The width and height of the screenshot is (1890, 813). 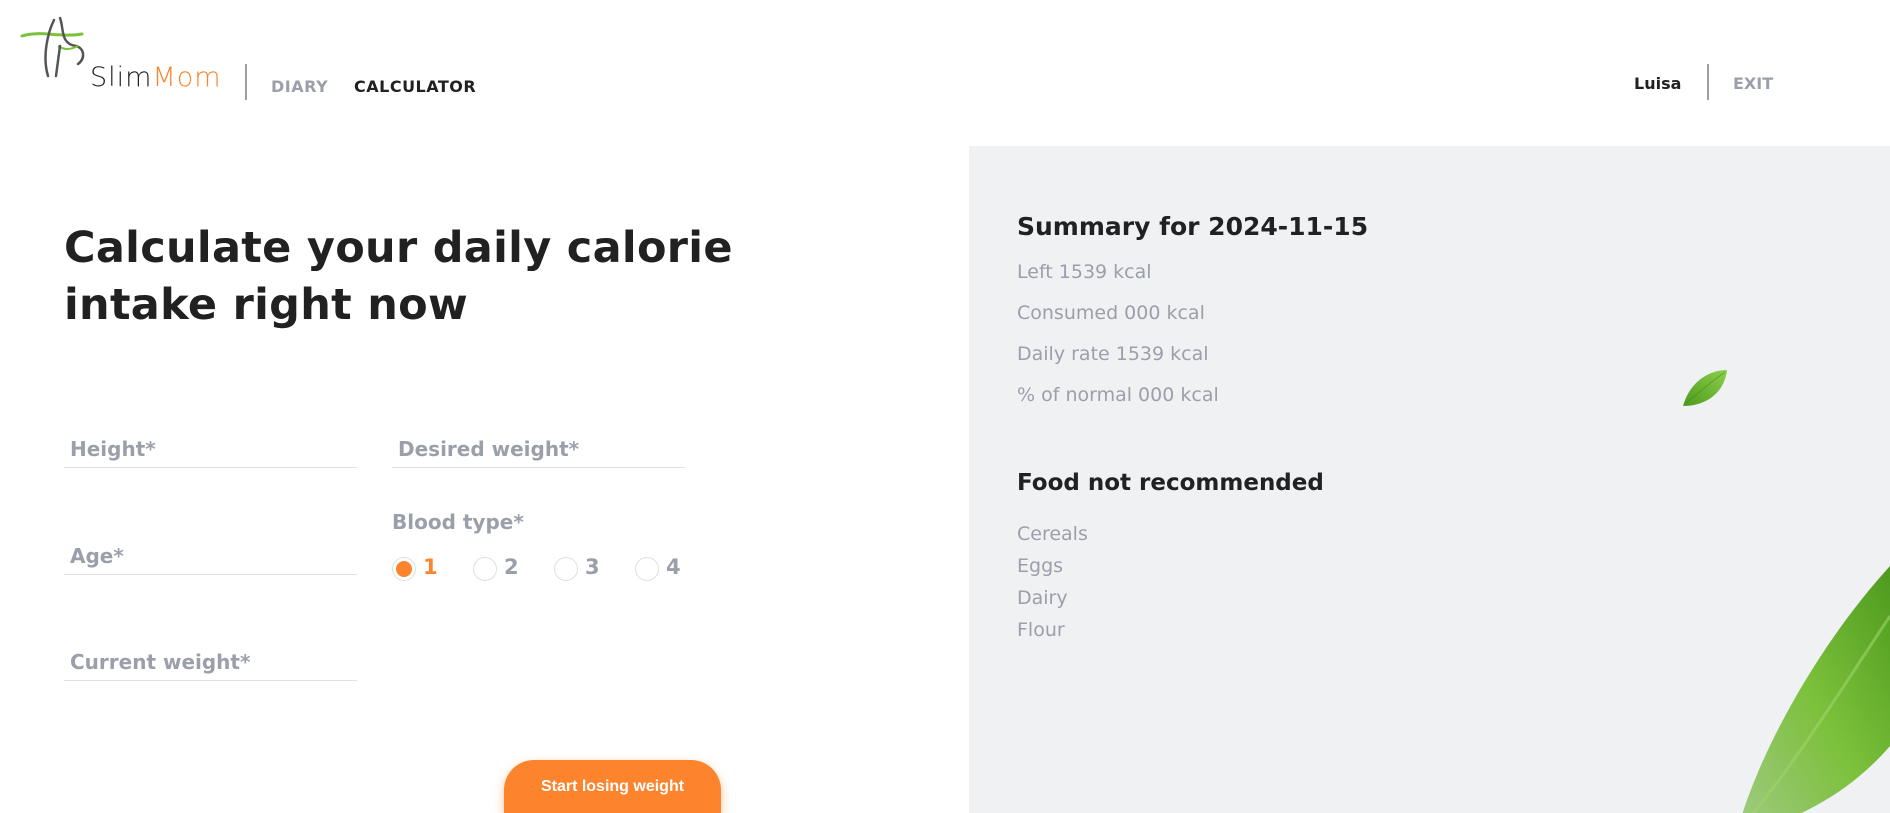 I want to click on logo-text: SlimMom, so click(x=156, y=77).